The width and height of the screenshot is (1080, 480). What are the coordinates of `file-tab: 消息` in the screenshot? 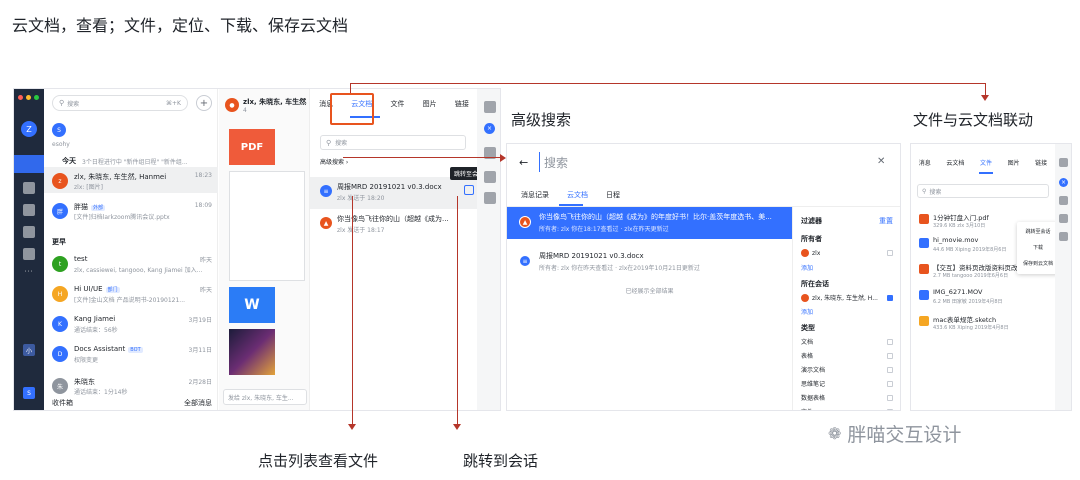 It's located at (925, 162).